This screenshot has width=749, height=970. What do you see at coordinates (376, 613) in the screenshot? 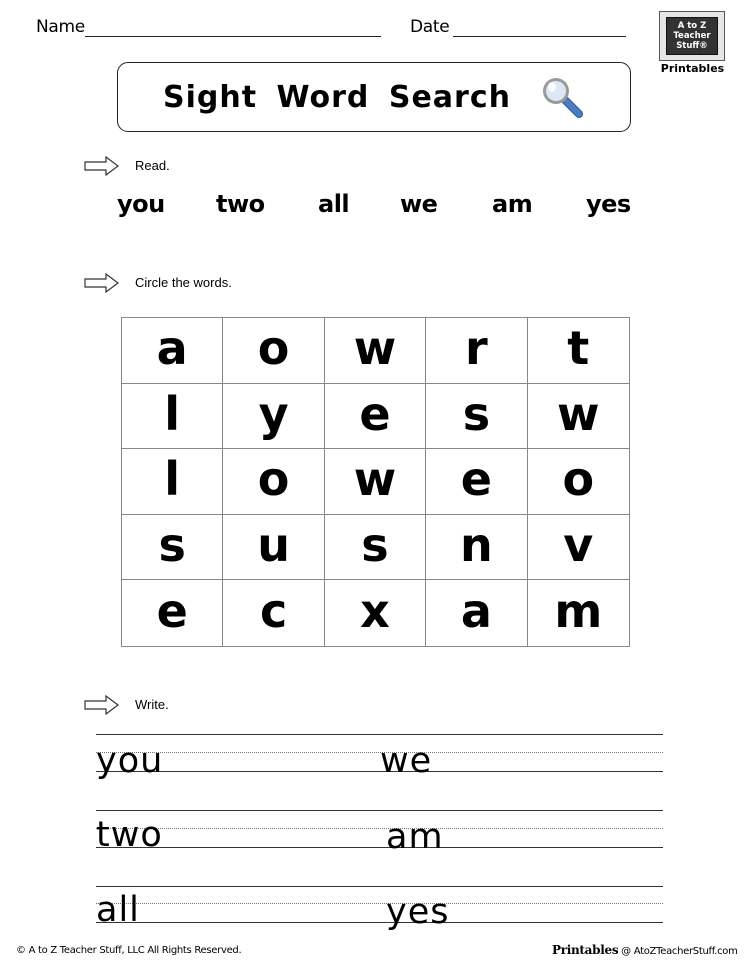
I see `grid-cell: x` at bounding box center [376, 613].